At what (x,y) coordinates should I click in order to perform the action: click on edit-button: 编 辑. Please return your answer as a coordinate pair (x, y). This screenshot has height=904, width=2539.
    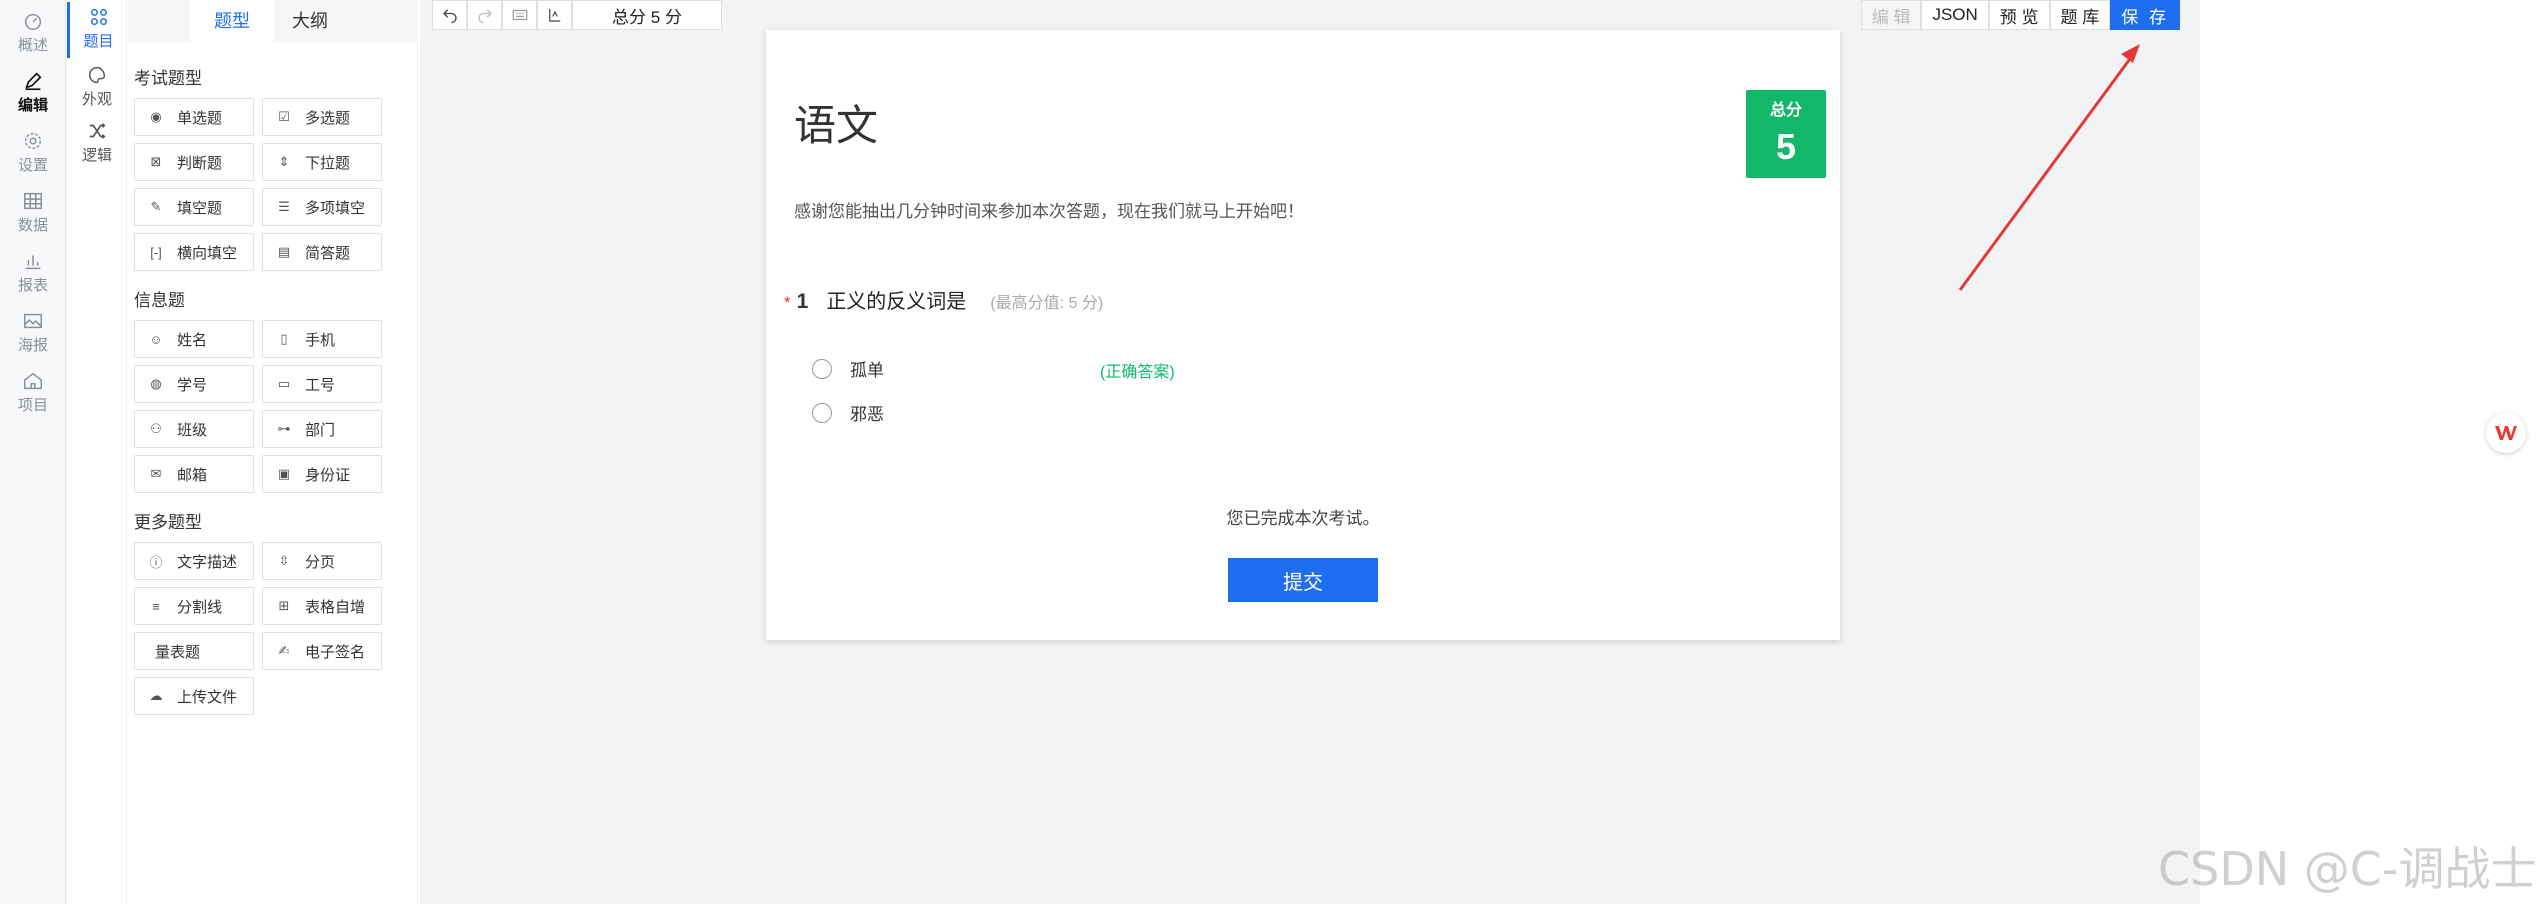
    Looking at the image, I should click on (1891, 15).